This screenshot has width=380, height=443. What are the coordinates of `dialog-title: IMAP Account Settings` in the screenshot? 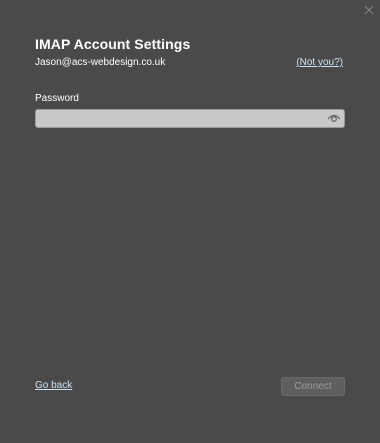 It's located at (113, 44).